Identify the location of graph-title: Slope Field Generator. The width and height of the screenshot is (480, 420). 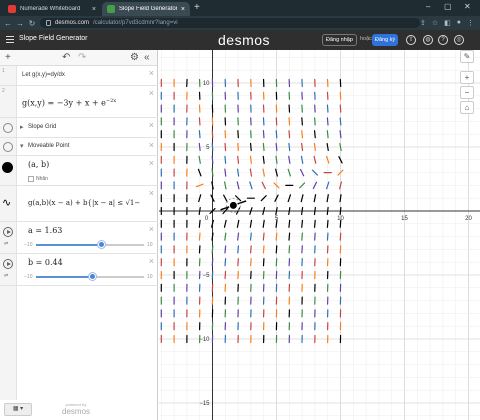
(53, 38).